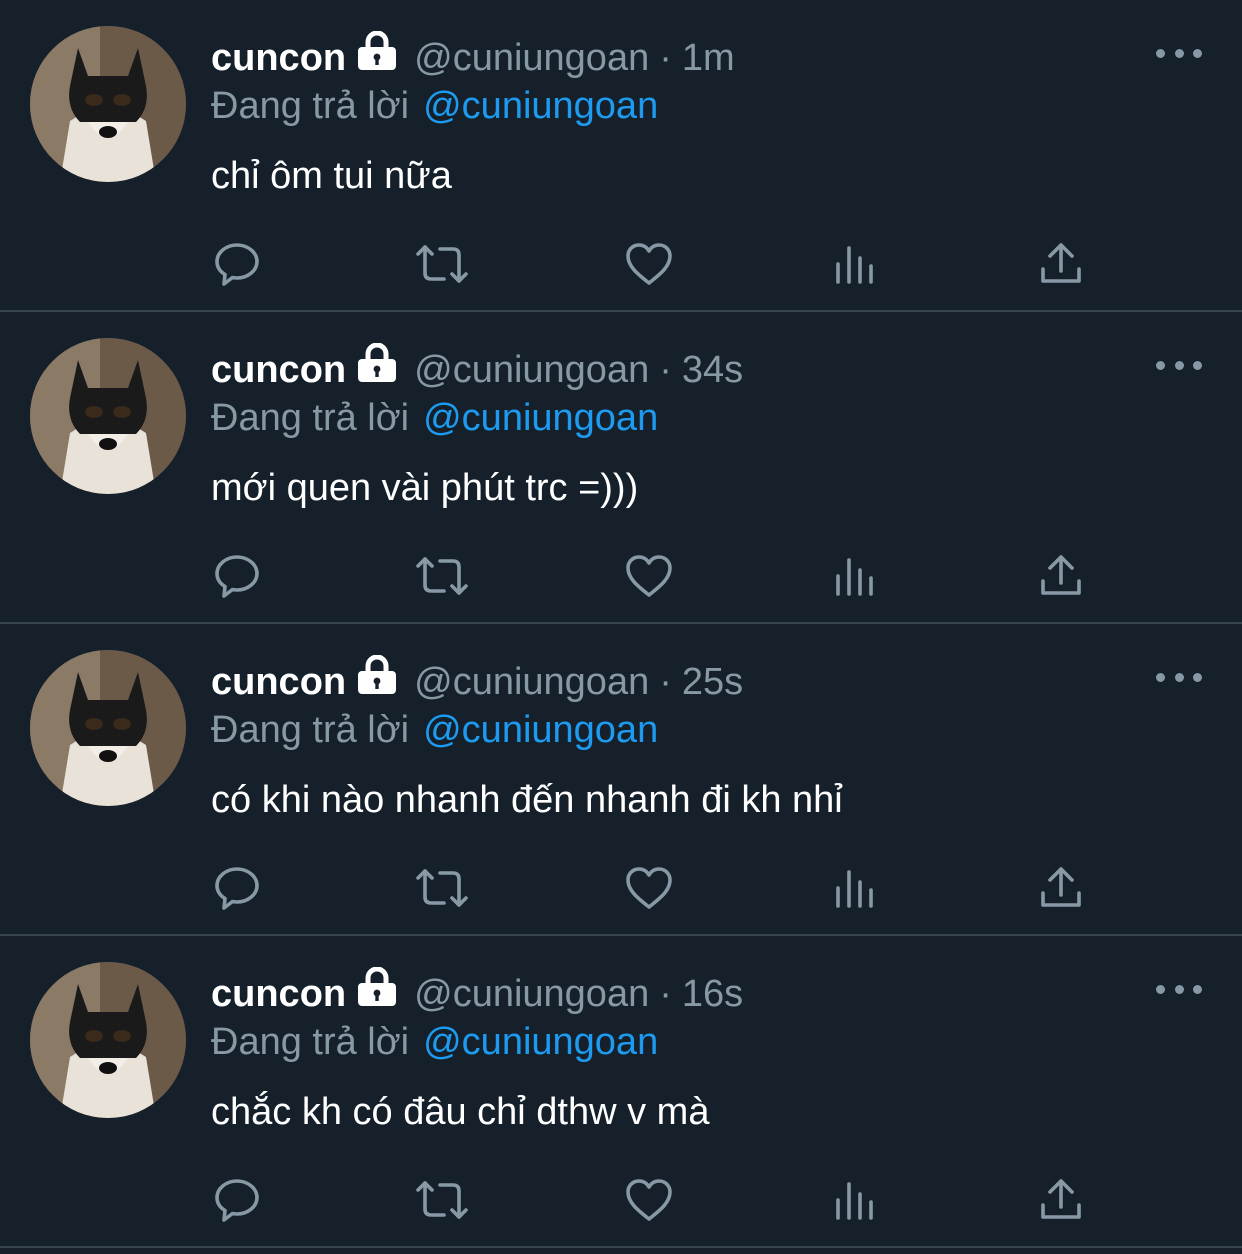  Describe the element at coordinates (708, 58) in the screenshot. I see `timestamp: 1m` at that location.